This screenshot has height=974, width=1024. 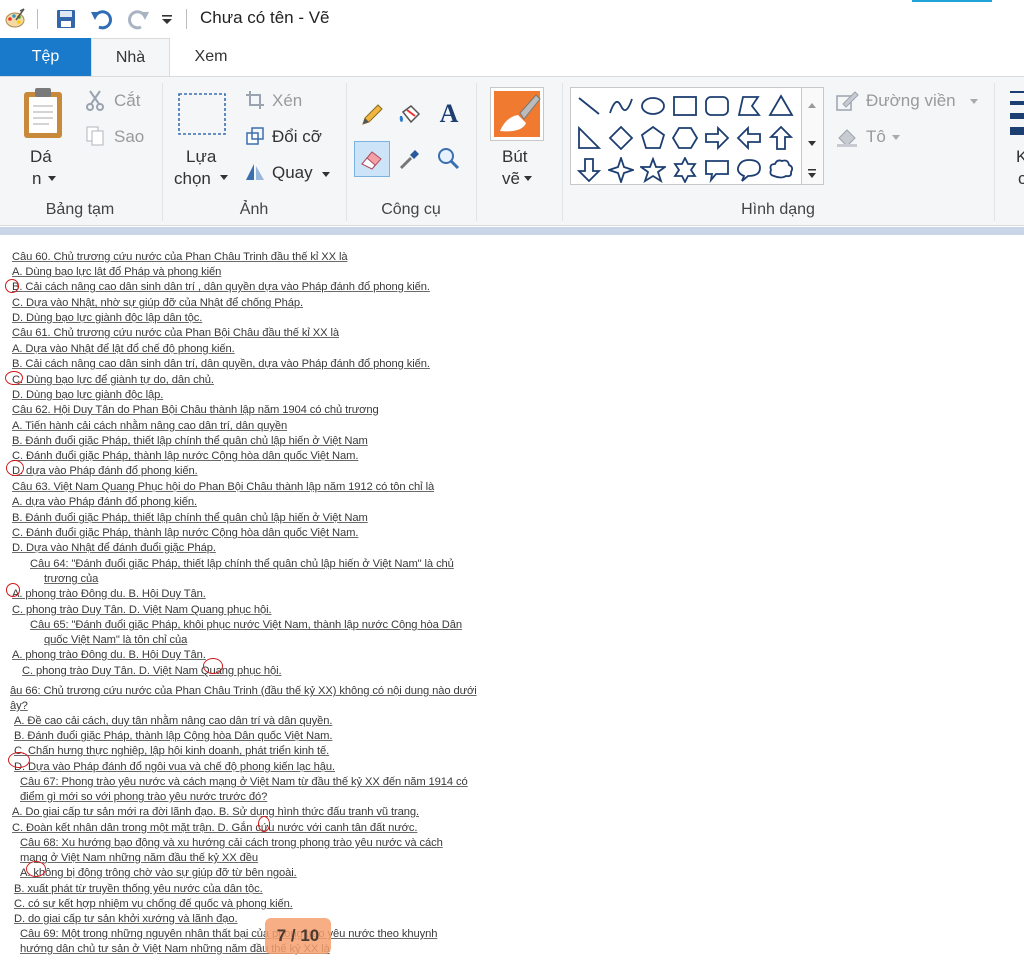 What do you see at coordinates (653, 106) in the screenshot?
I see `oval-shape-icon` at bounding box center [653, 106].